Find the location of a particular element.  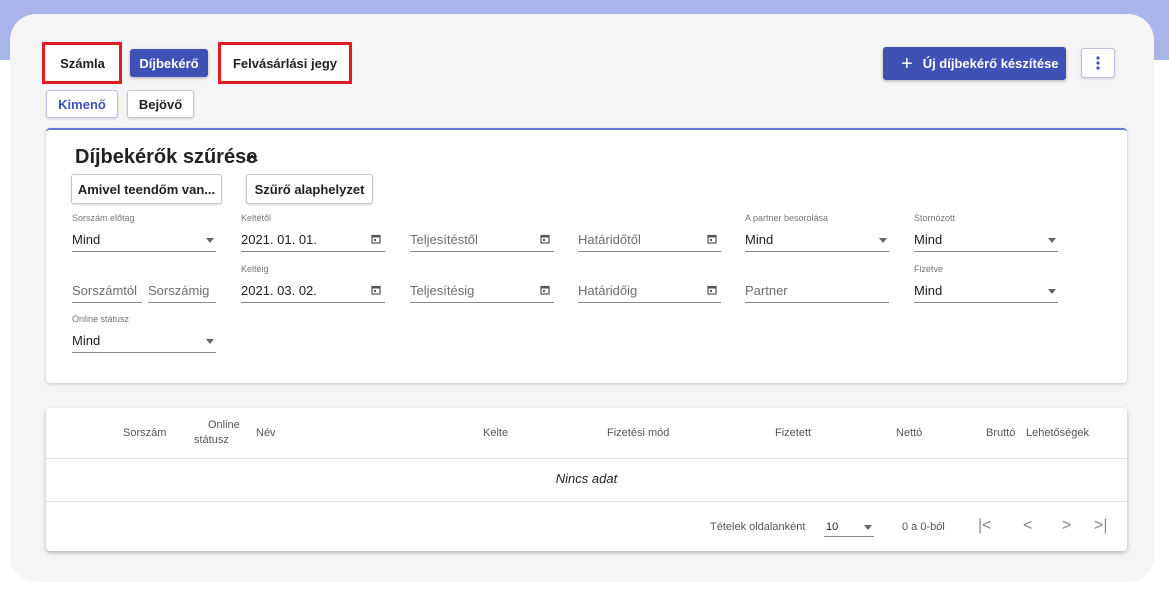

highlight-box-szamla is located at coordinates (82, 63).